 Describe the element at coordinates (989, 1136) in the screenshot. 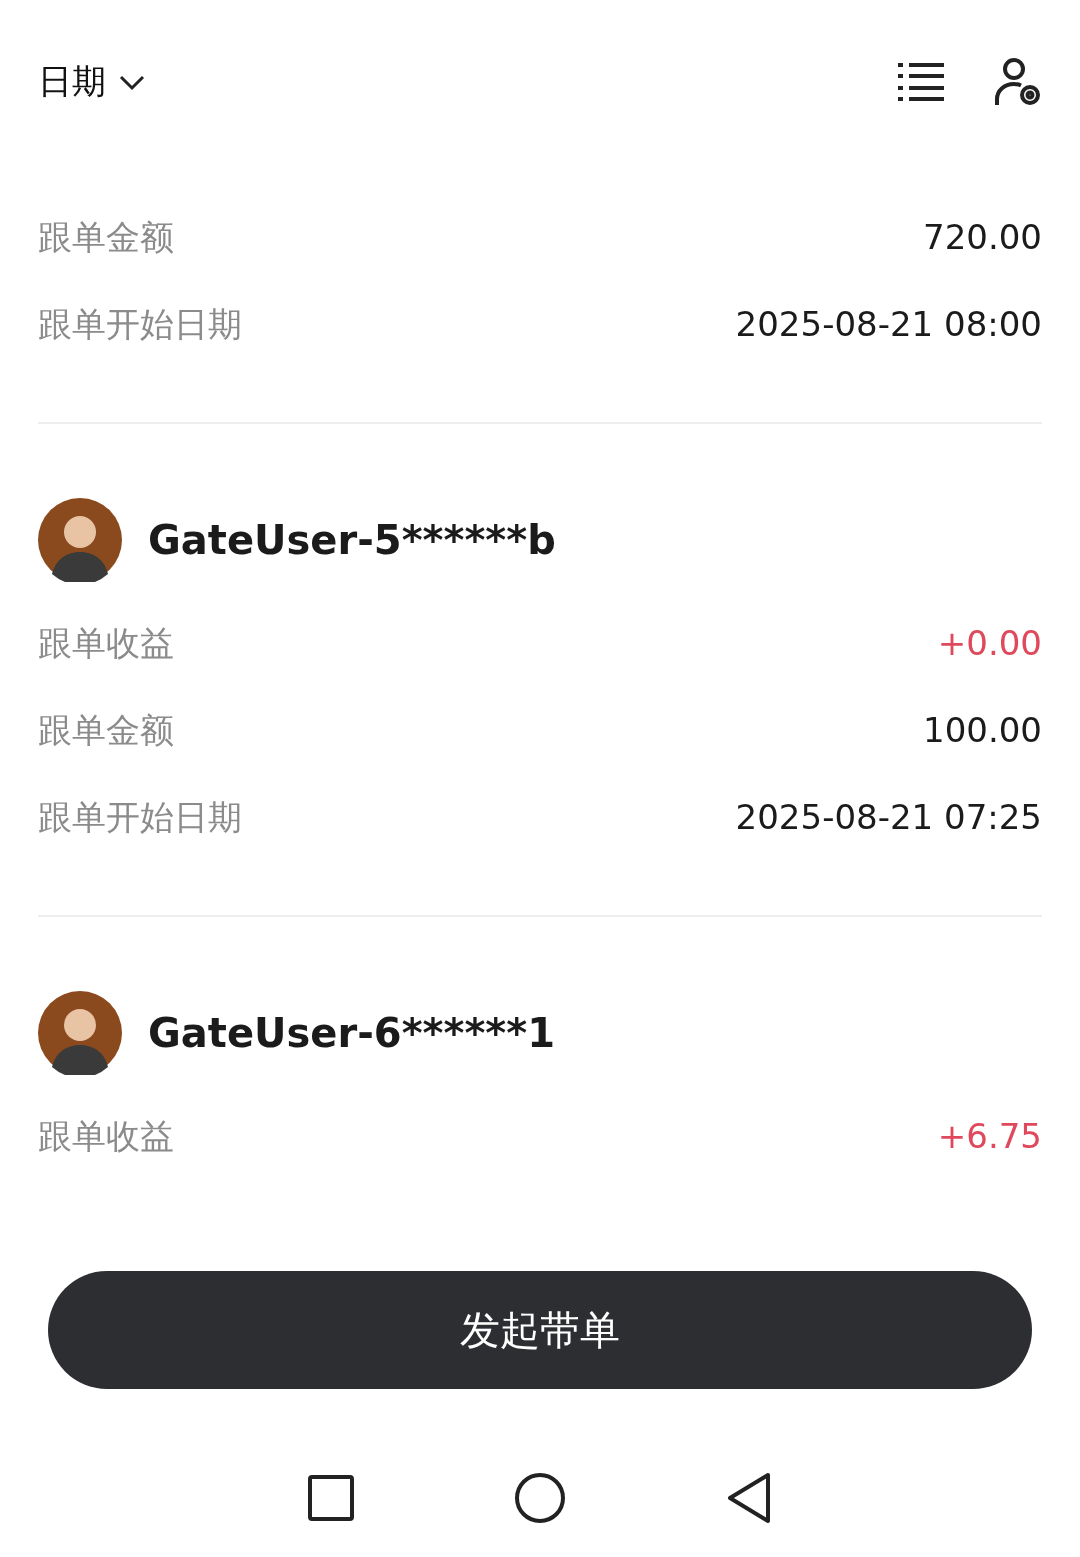

I see `field-value: +6.75` at that location.